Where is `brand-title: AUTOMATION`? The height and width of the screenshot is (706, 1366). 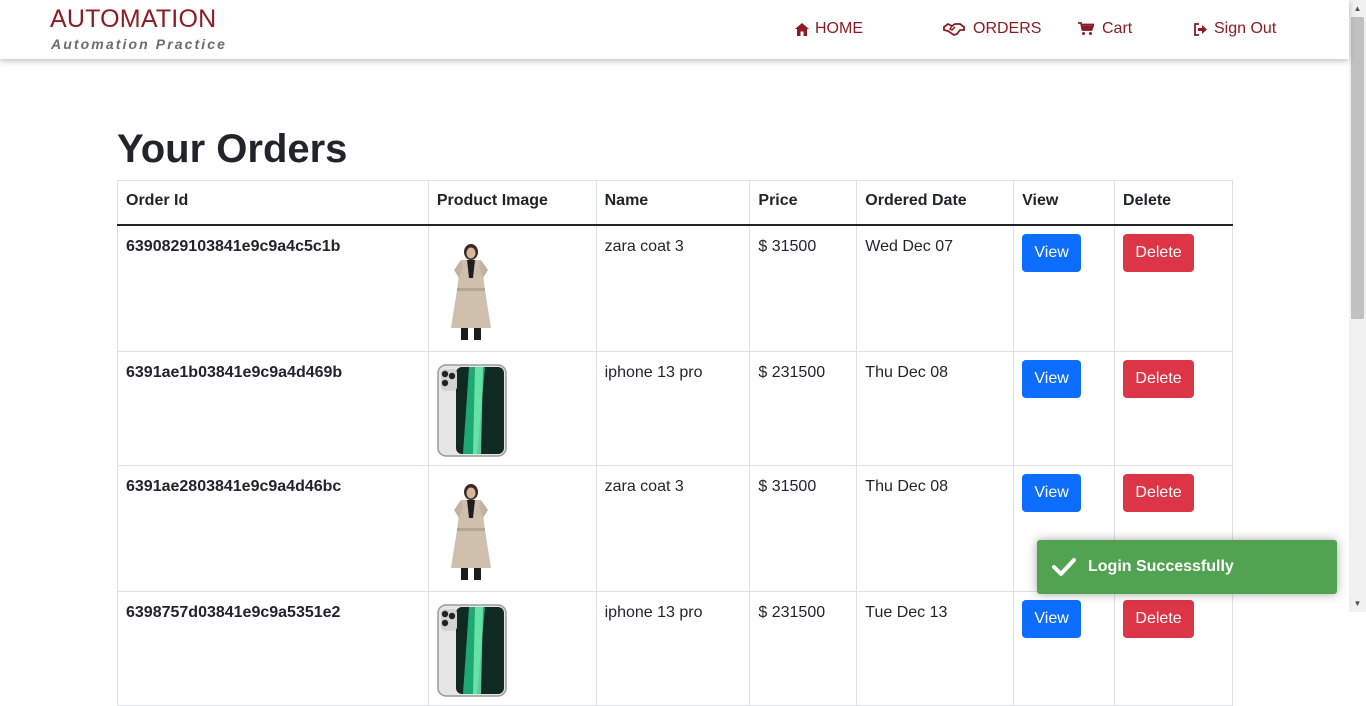 brand-title: AUTOMATION is located at coordinates (133, 19).